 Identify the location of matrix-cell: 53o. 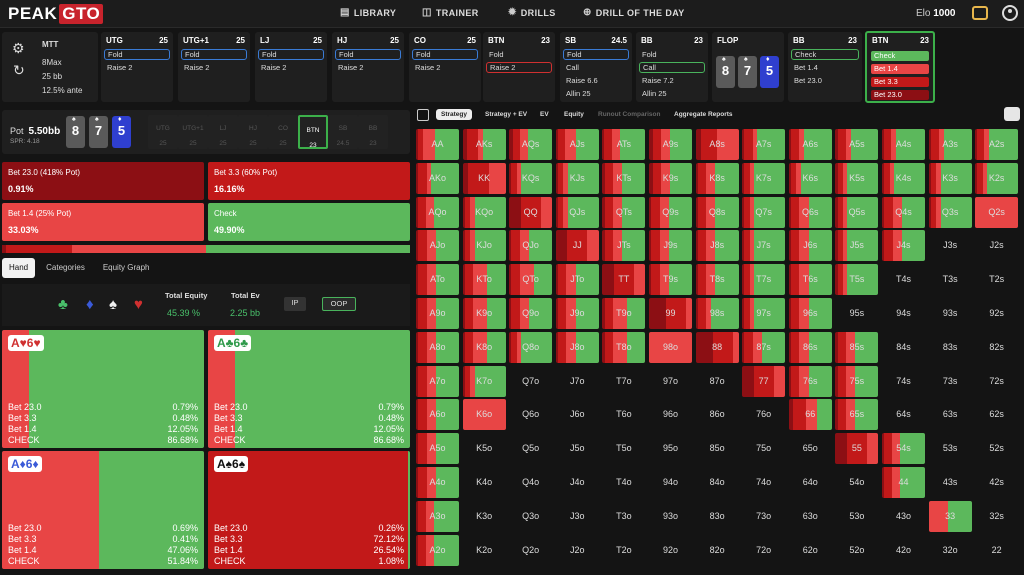
(857, 516).